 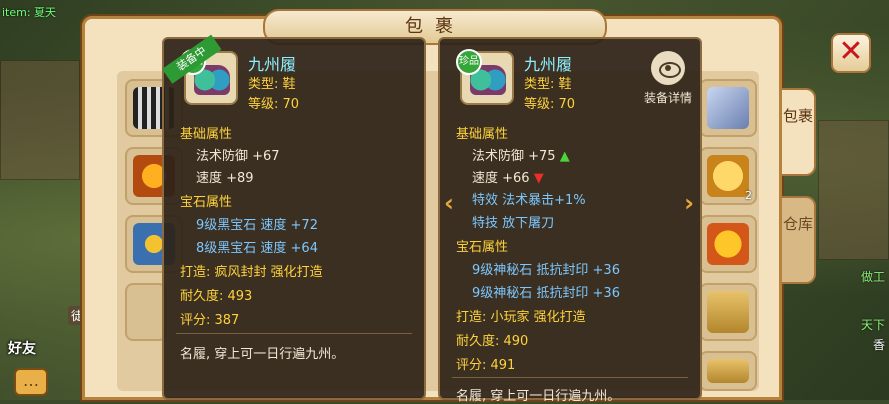 I want to click on score: 评分: 387, so click(x=210, y=320).